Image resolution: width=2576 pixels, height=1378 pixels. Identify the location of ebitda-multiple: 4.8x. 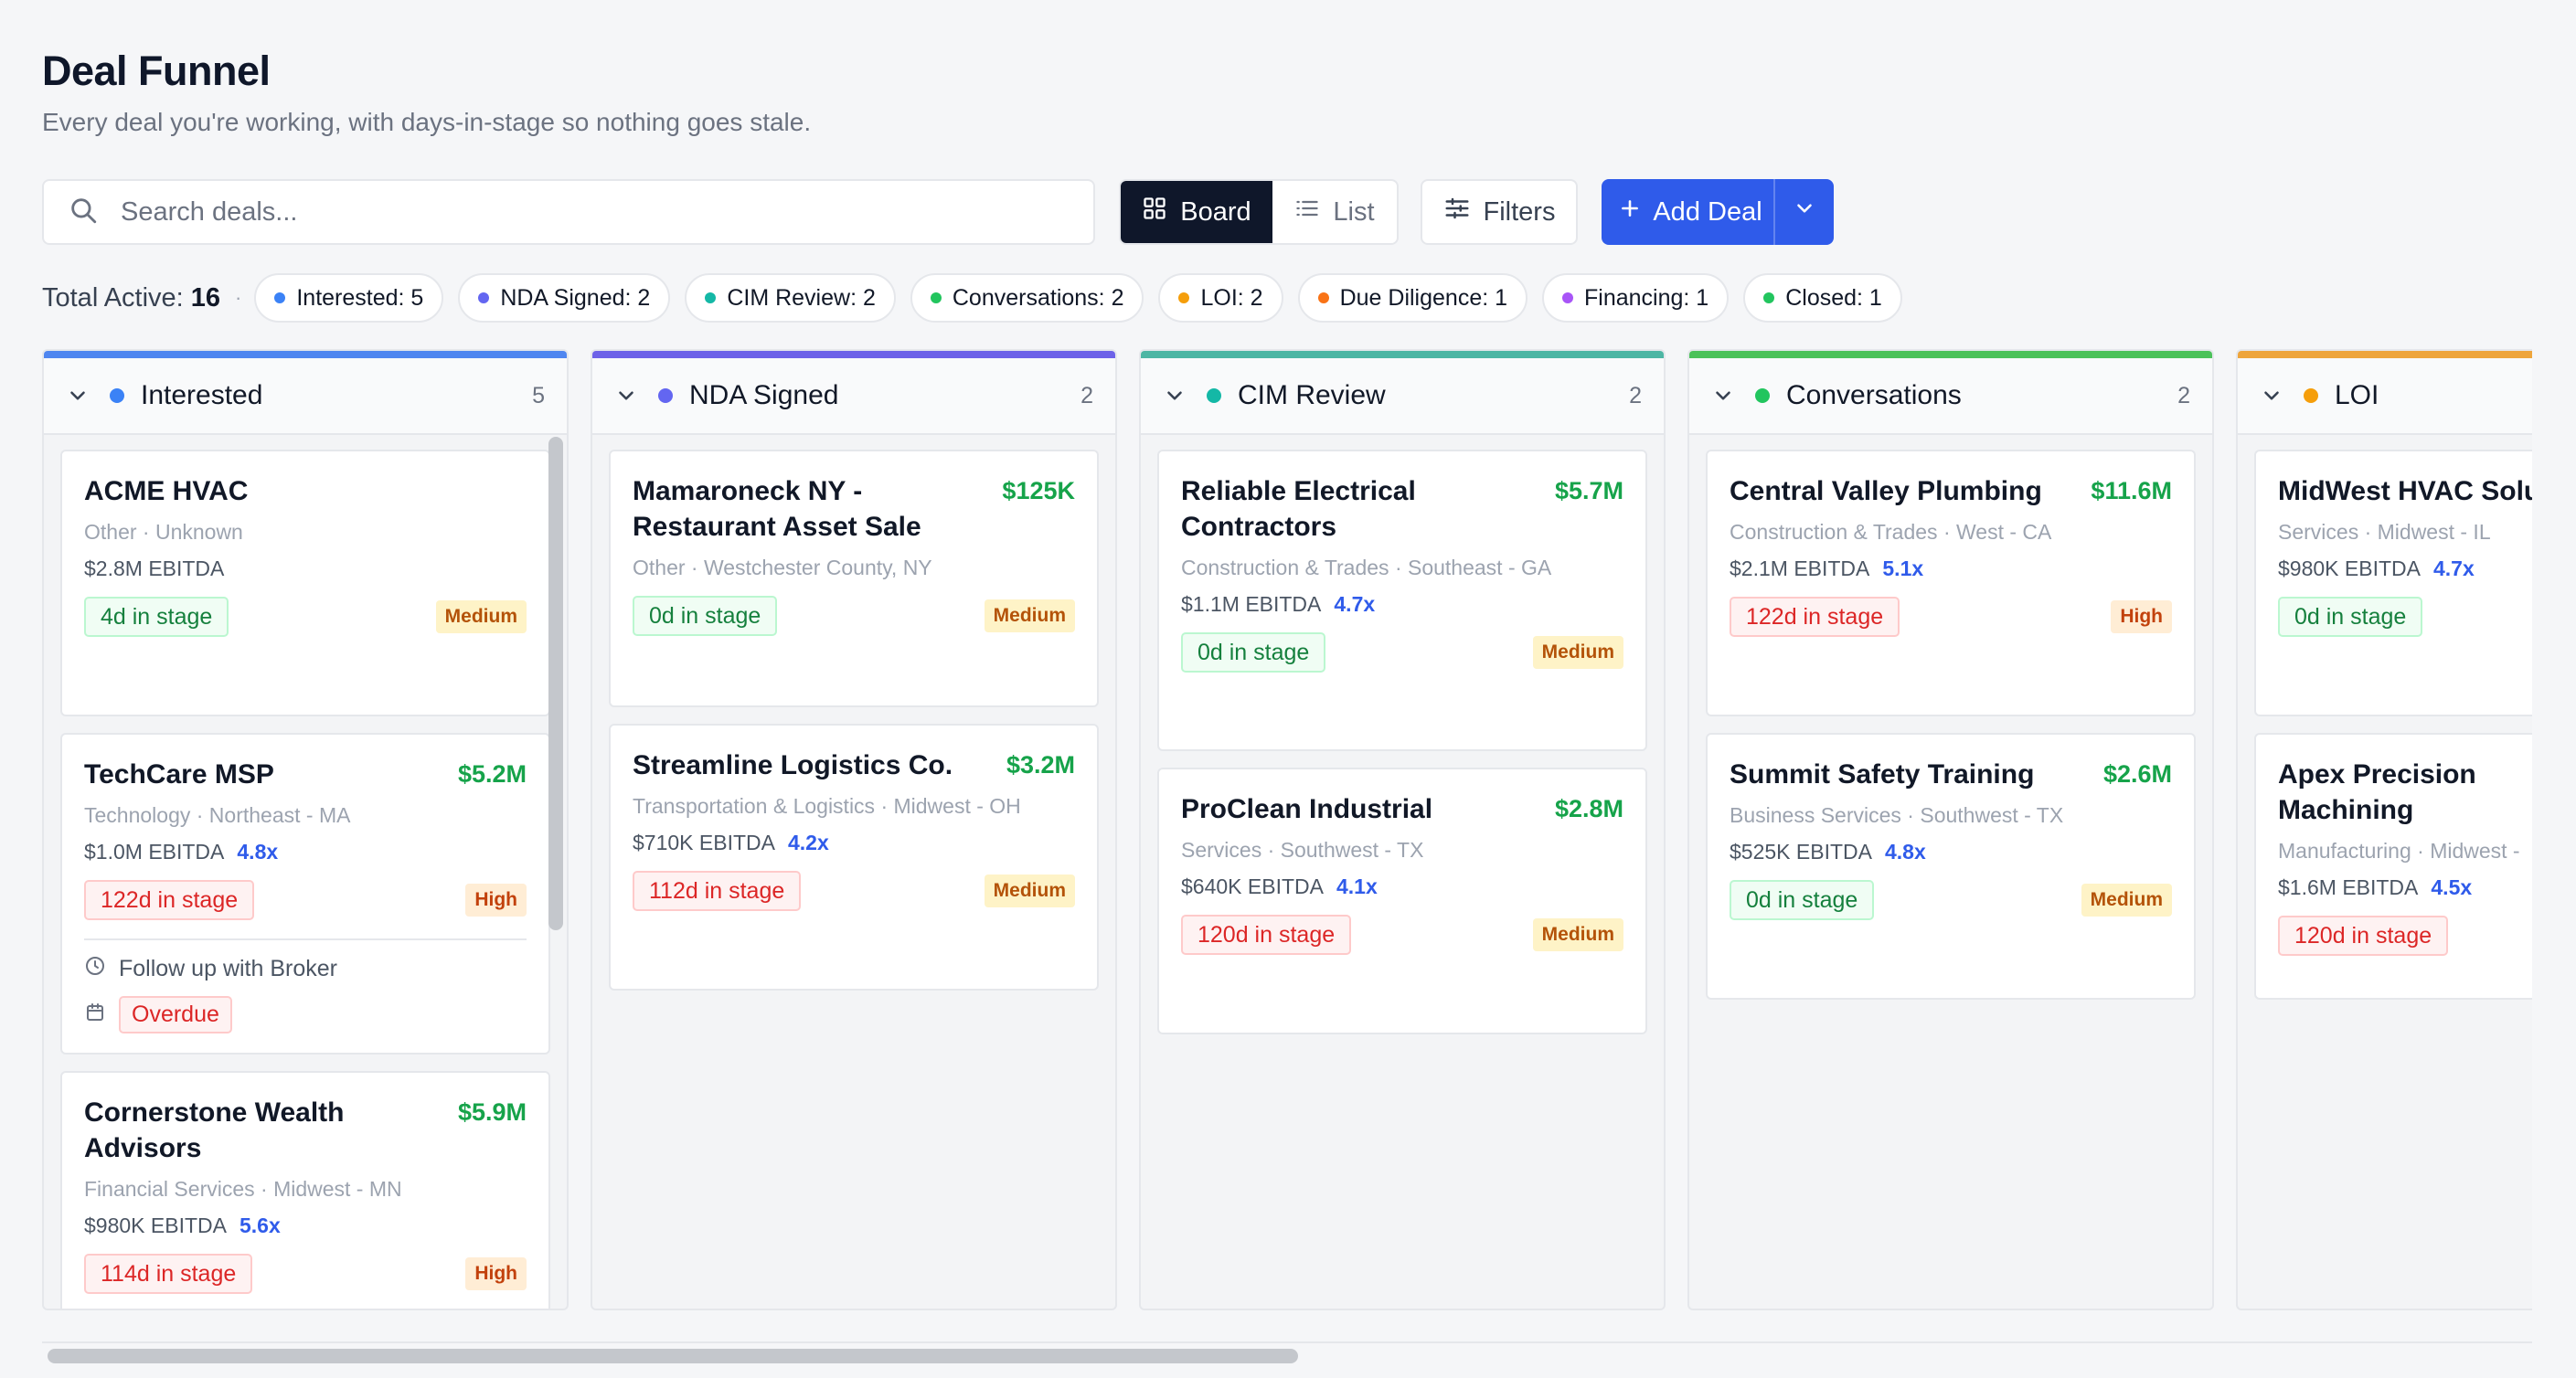
(1905, 852).